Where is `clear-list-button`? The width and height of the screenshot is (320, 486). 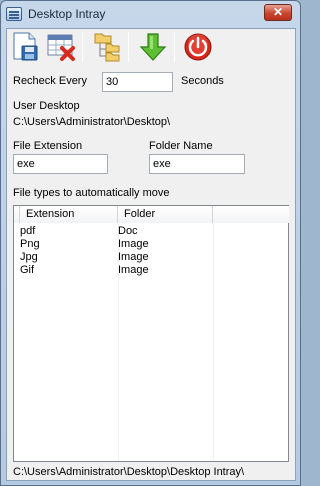
clear-list-button is located at coordinates (61, 47).